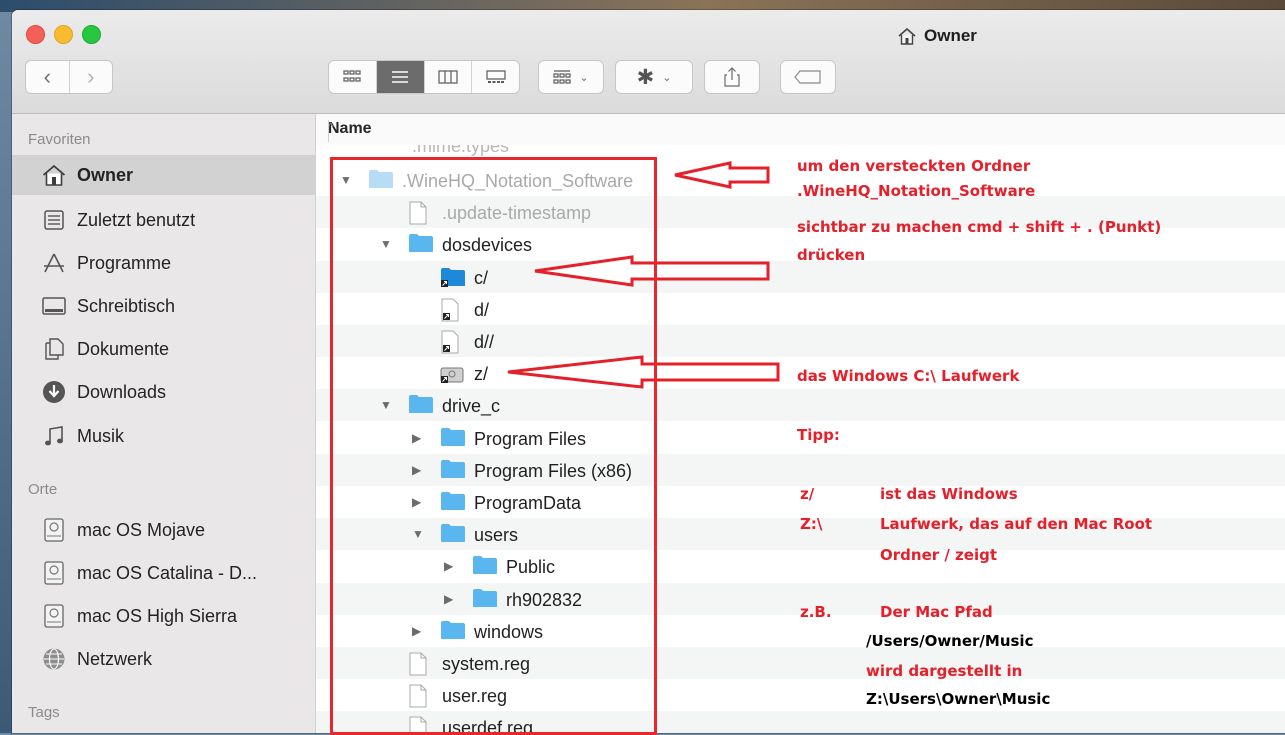  Describe the element at coordinates (818, 435) in the screenshot. I see `annotation-tip-title: Tipp:` at that location.